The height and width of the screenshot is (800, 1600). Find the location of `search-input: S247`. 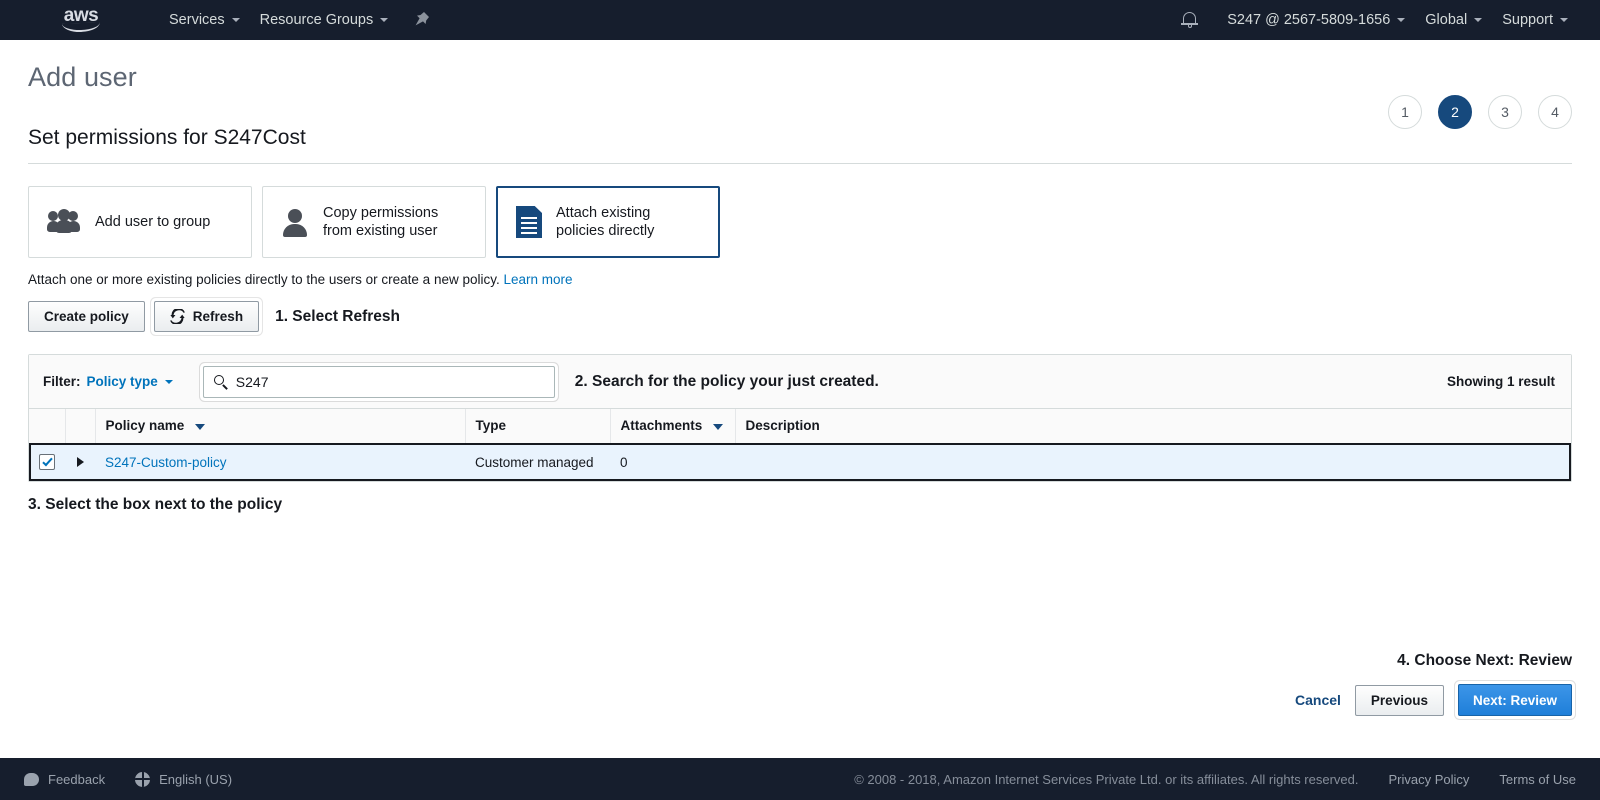

search-input: S247 is located at coordinates (378, 381).